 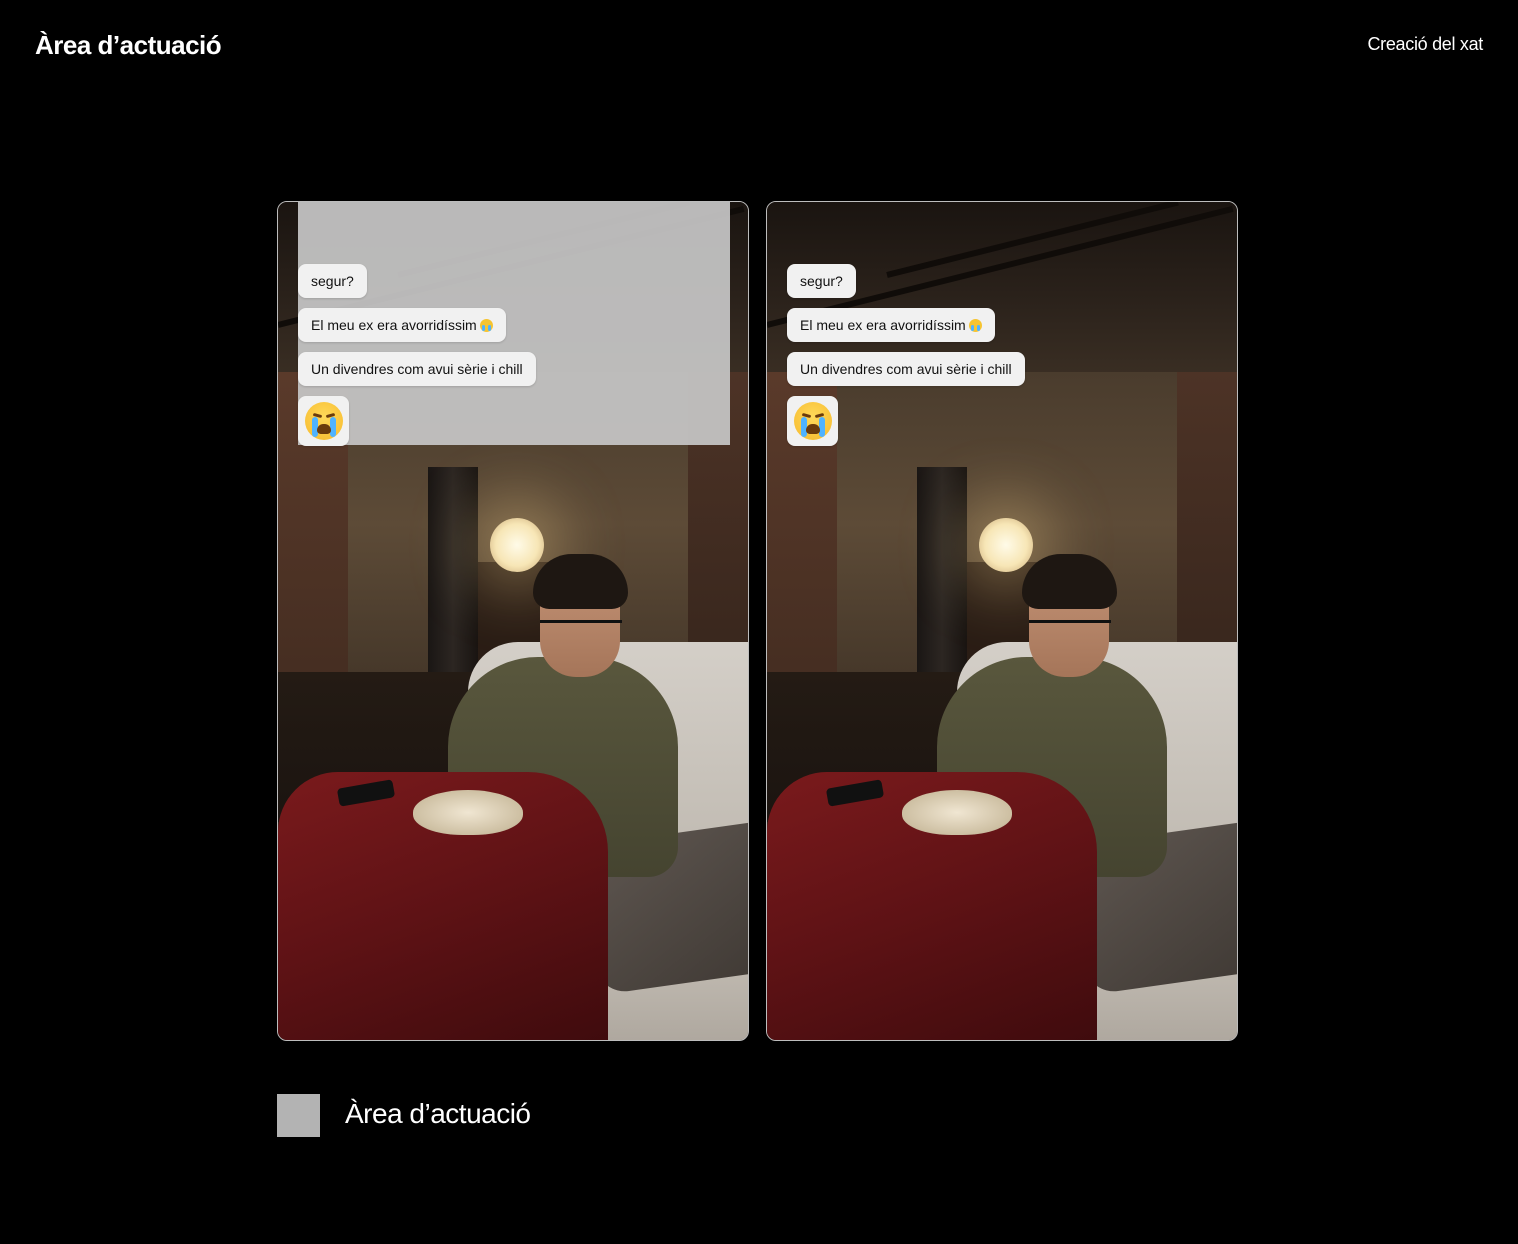 I want to click on legend-label: Àrea d’actuació, so click(x=438, y=1113).